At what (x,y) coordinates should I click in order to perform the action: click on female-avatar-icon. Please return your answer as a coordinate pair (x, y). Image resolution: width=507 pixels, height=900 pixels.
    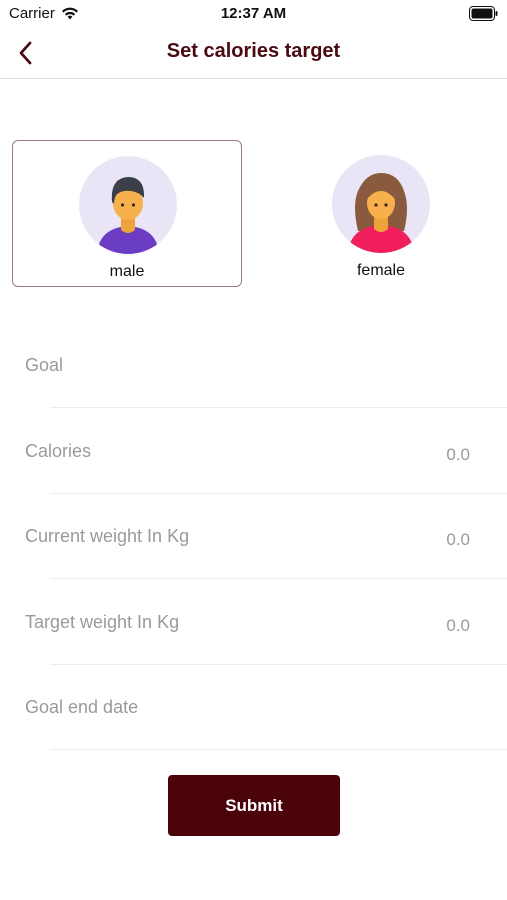
    Looking at the image, I should click on (381, 213).